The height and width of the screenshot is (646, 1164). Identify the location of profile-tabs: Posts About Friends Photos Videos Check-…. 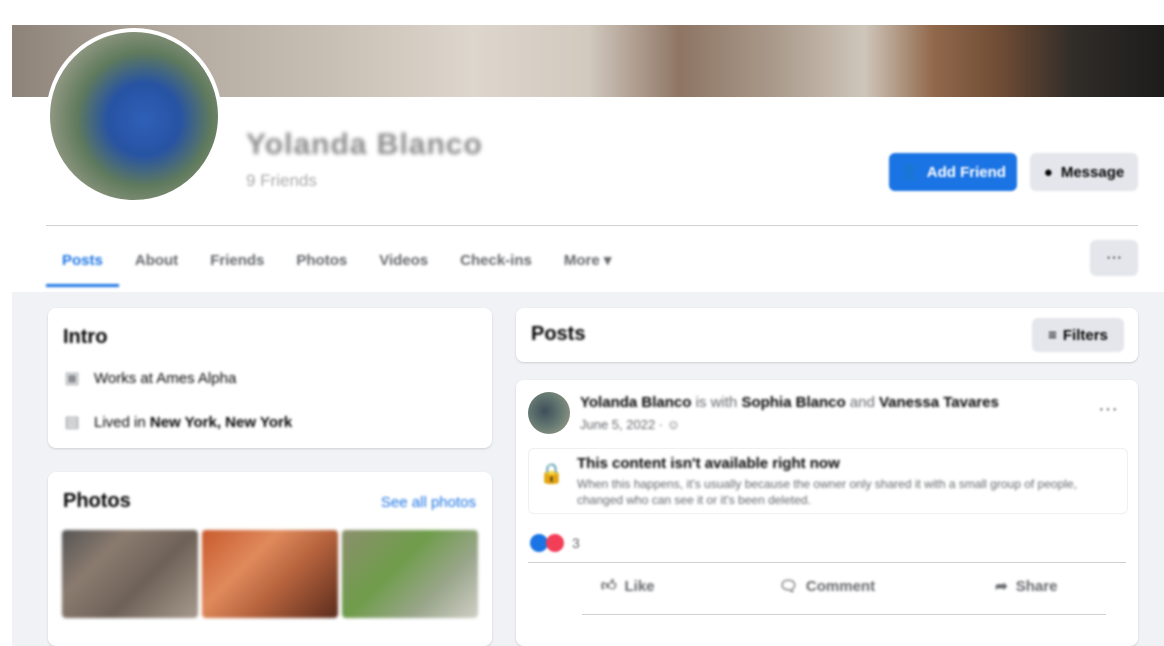
(336, 264).